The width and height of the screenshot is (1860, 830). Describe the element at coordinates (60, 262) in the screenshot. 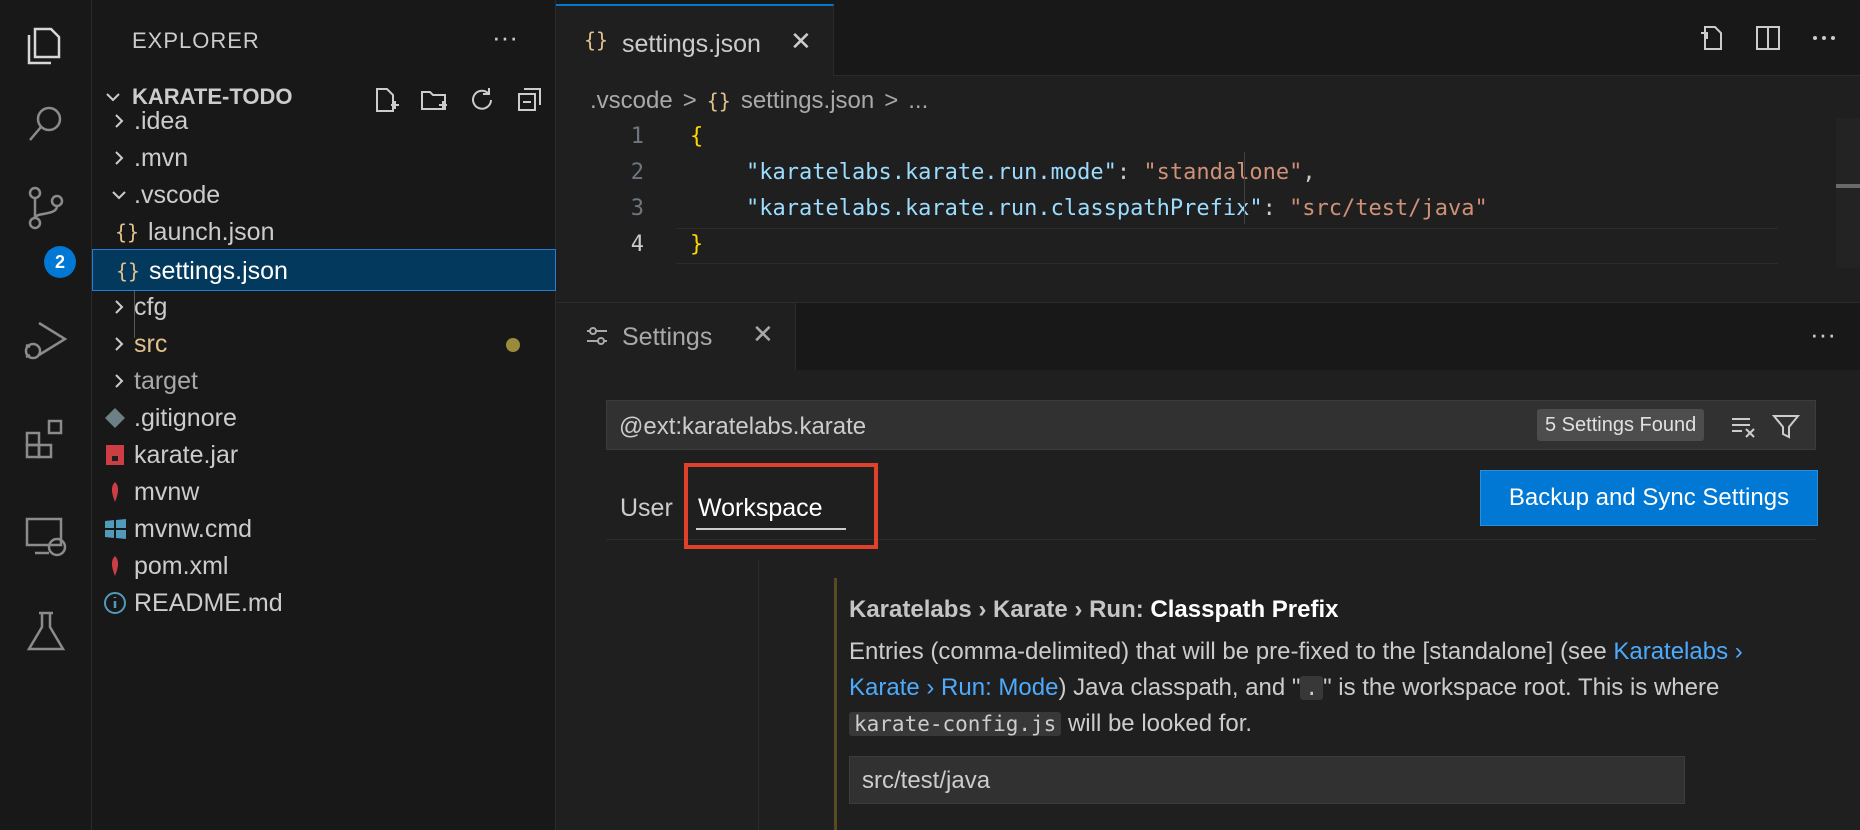

I see `source-control-badge: 2` at that location.